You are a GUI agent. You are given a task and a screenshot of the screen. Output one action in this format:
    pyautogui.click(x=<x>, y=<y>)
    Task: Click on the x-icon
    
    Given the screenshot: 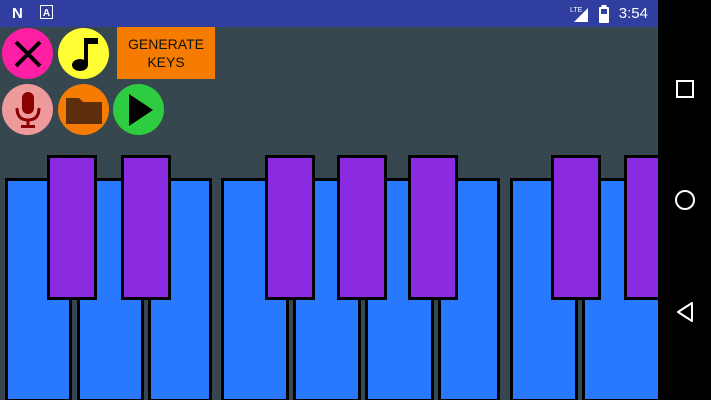 What is the action you would take?
    pyautogui.click(x=27, y=53)
    